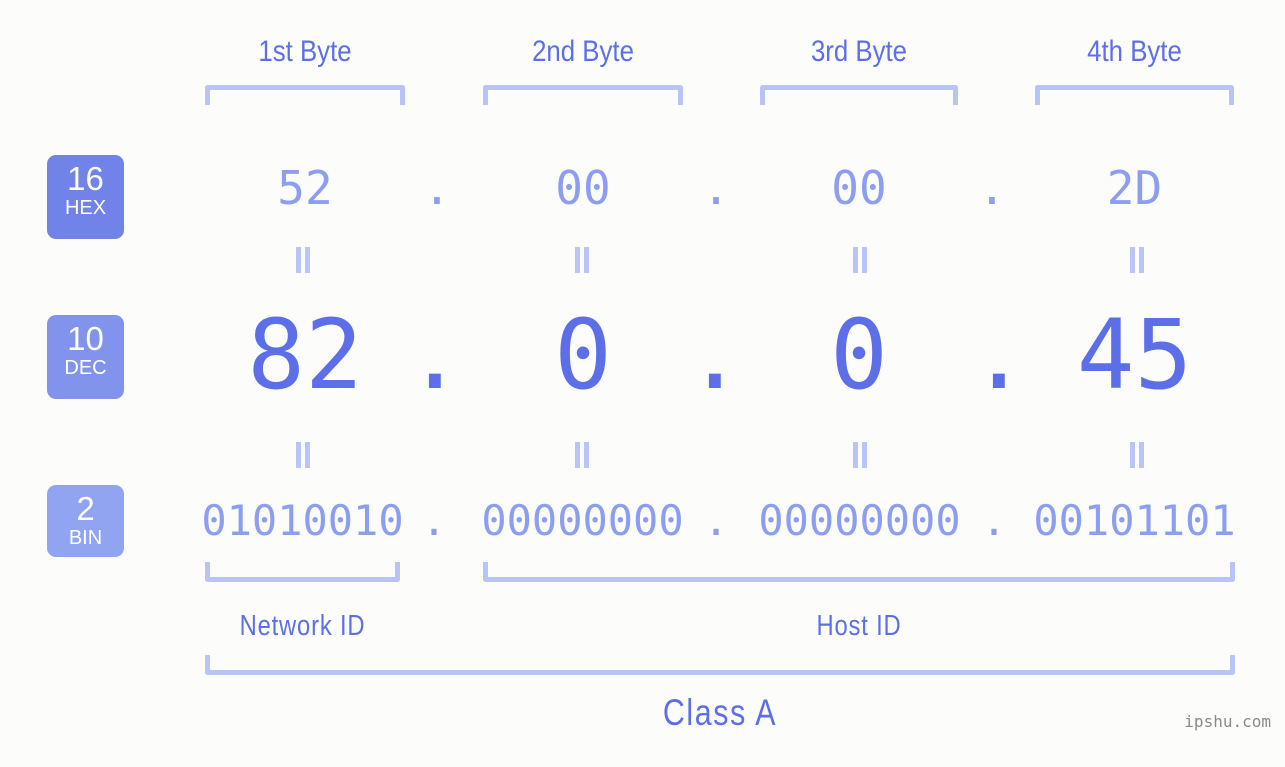 The image size is (1285, 767). Describe the element at coordinates (305, 355) in the screenshot. I see `dec-octet-1: 82` at that location.